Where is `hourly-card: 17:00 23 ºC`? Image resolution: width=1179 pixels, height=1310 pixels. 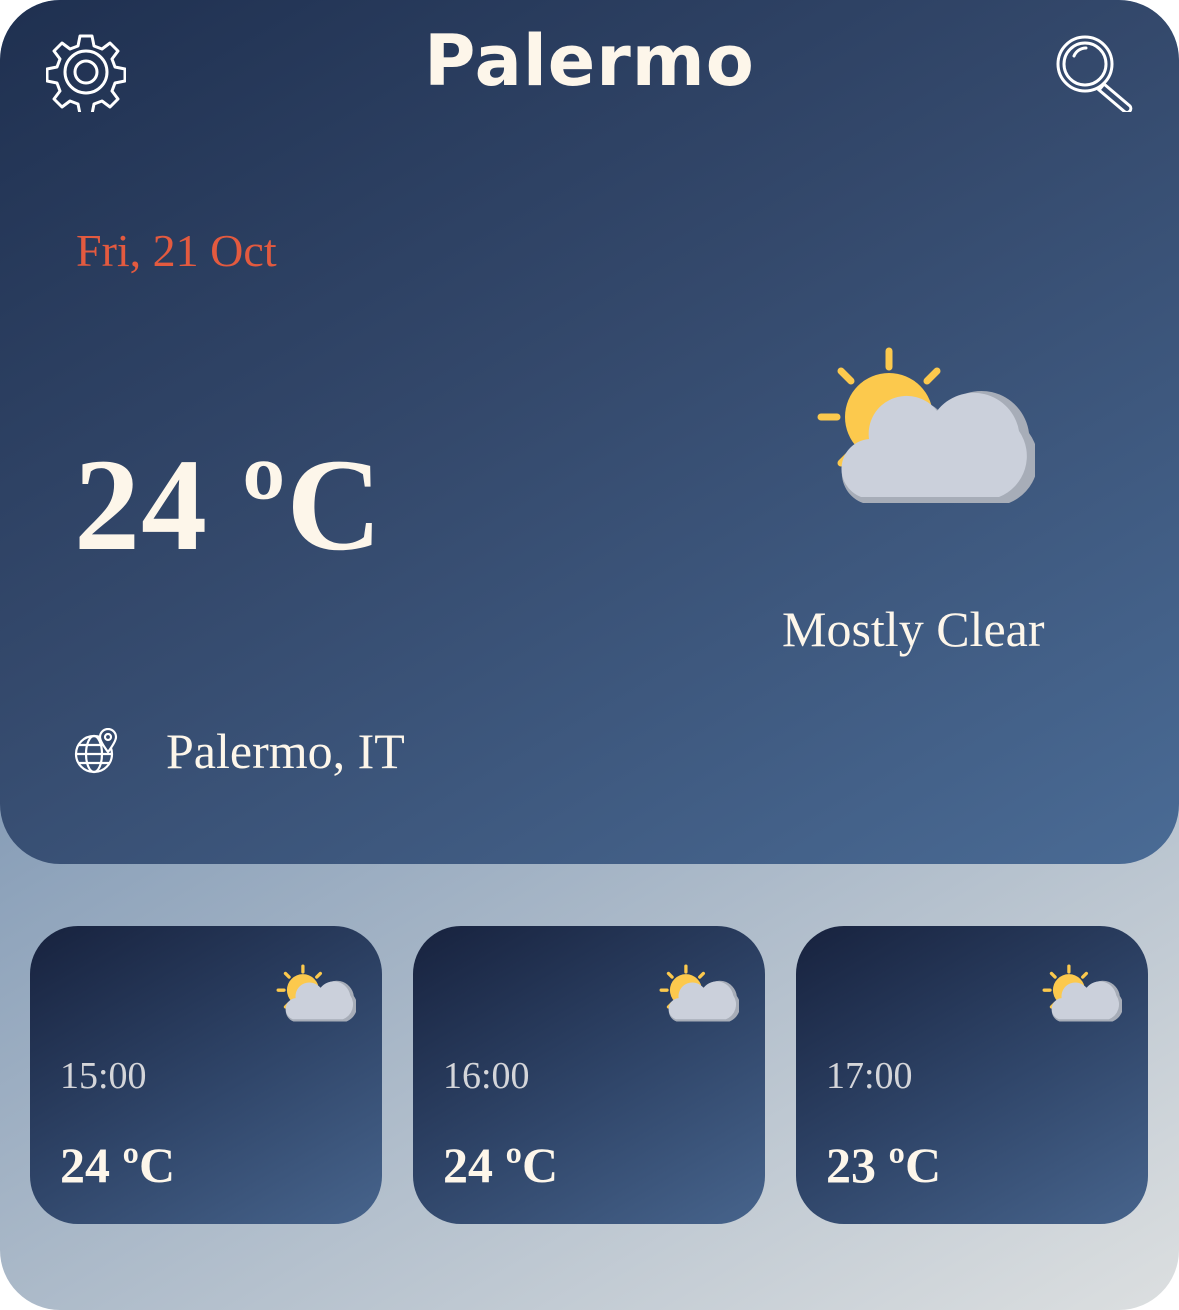
hourly-card: 17:00 23 ºC is located at coordinates (972, 1075).